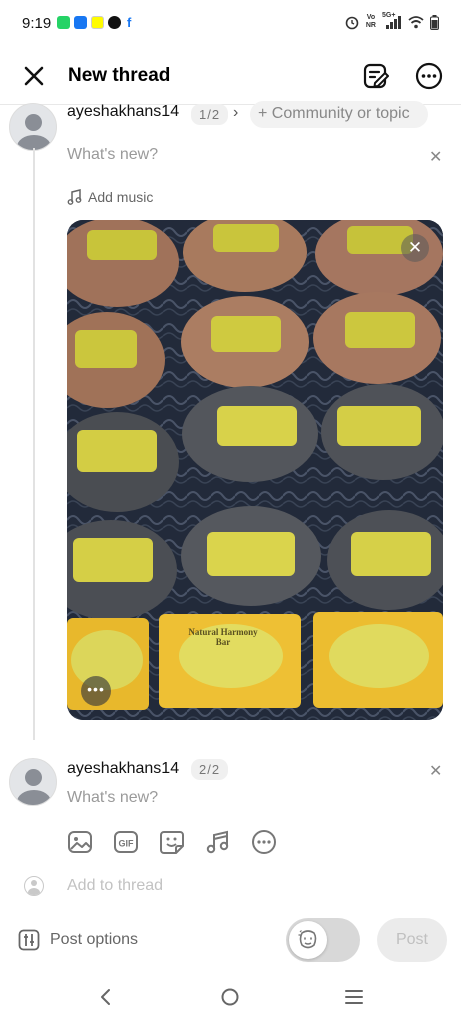 The height and width of the screenshot is (1024, 461). I want to click on gif-icon: GIF, so click(126, 842).